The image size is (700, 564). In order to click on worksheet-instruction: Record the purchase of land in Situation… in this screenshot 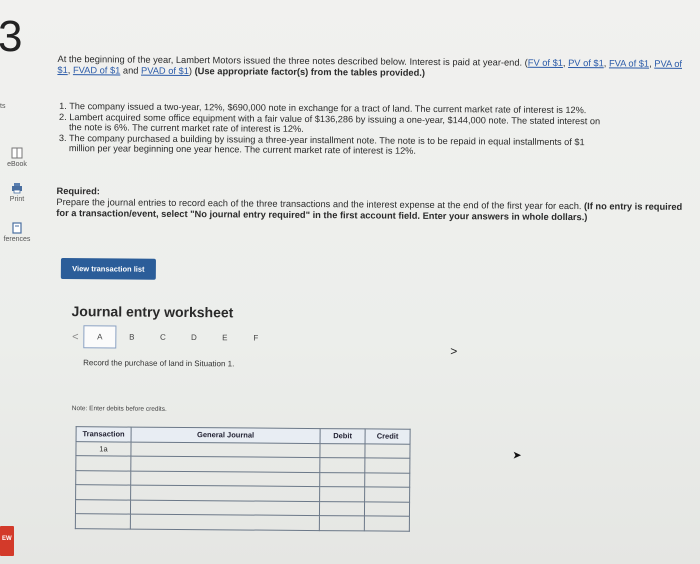, I will do `click(159, 363)`.